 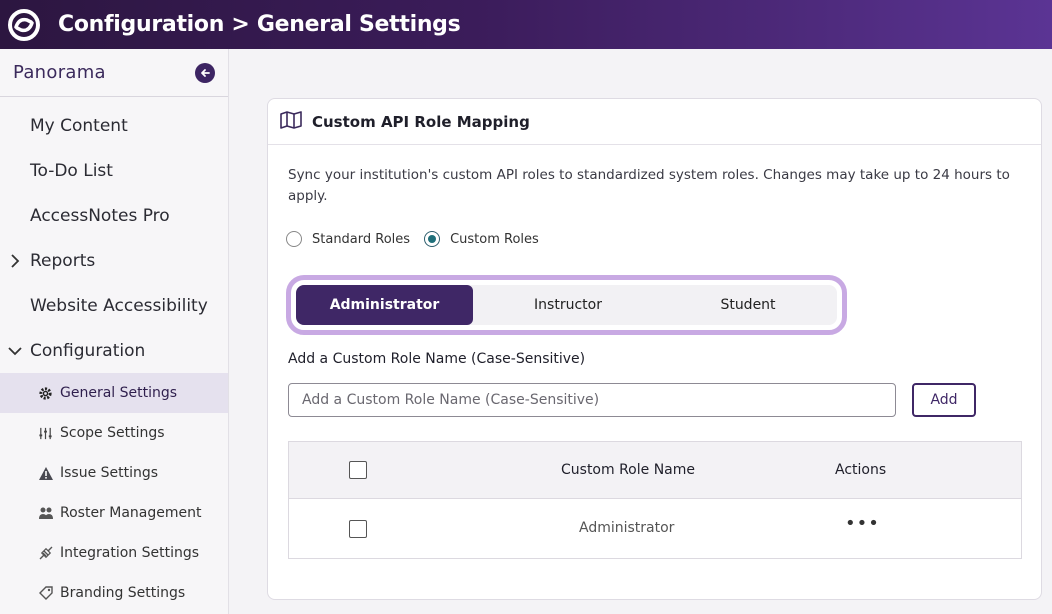 I want to click on more-actions-icon: •••, so click(x=862, y=524).